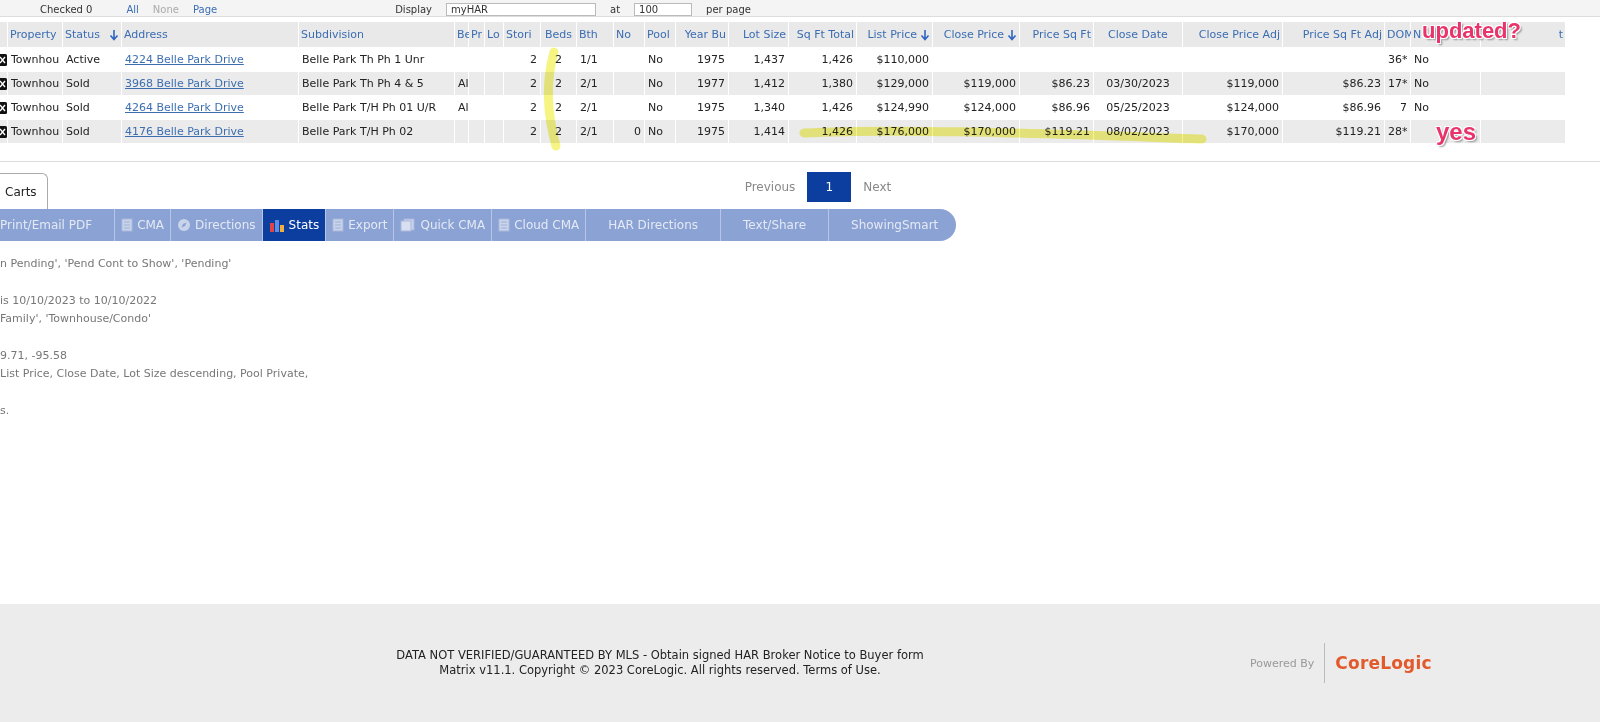 This screenshot has width=1600, height=722. I want to click on search-criteria-line: Family', 'Townhouse/Condo', so click(76, 319).